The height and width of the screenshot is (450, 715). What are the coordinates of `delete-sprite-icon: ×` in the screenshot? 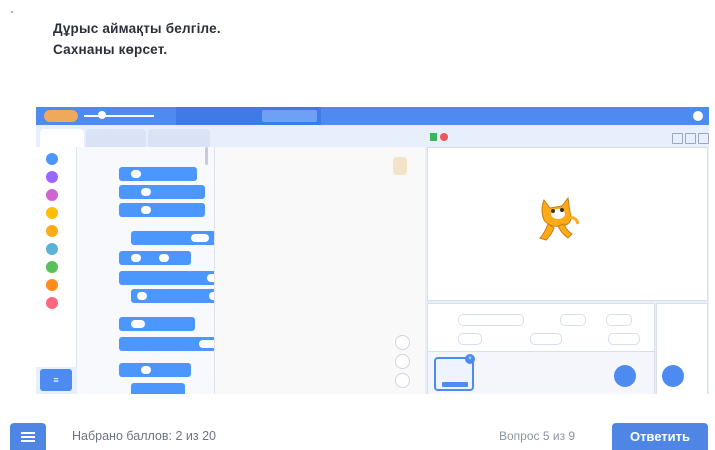 It's located at (470, 359).